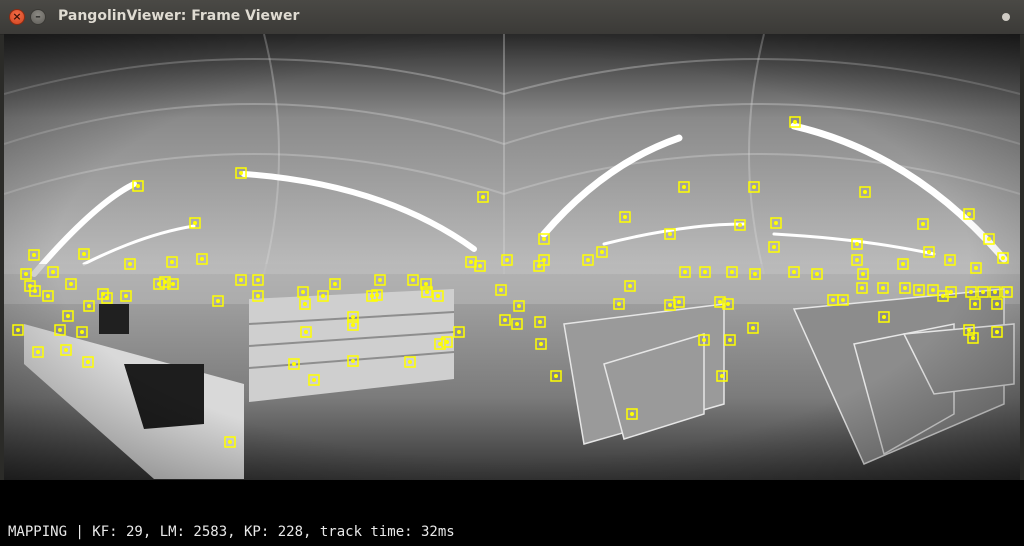 This screenshot has width=1024, height=546. Describe the element at coordinates (179, 16) in the screenshot. I see `window-title: PangolinViewer: Frame Viewer` at that location.